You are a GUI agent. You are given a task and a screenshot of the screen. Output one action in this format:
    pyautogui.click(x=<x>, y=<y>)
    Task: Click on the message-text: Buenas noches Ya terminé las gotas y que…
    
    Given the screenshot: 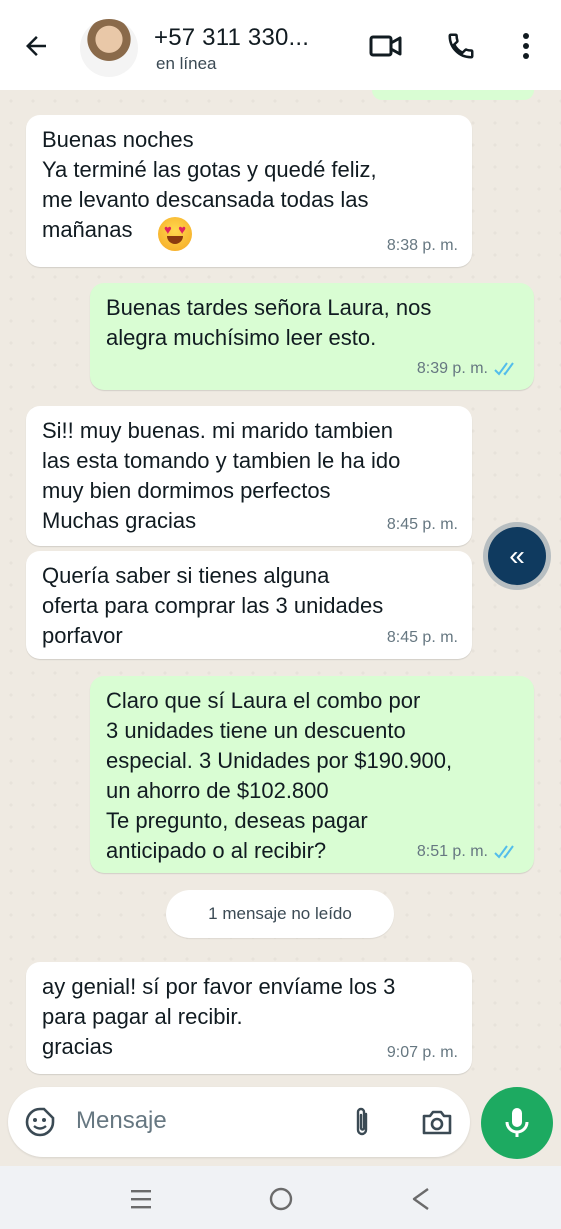 What is the action you would take?
    pyautogui.click(x=209, y=184)
    